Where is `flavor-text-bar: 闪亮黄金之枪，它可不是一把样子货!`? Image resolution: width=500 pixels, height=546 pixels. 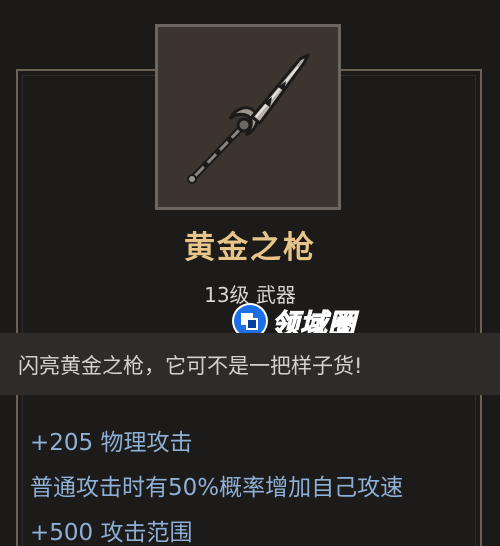 flavor-text-bar: 闪亮黄金之枪，它可不是一把样子货! is located at coordinates (250, 364).